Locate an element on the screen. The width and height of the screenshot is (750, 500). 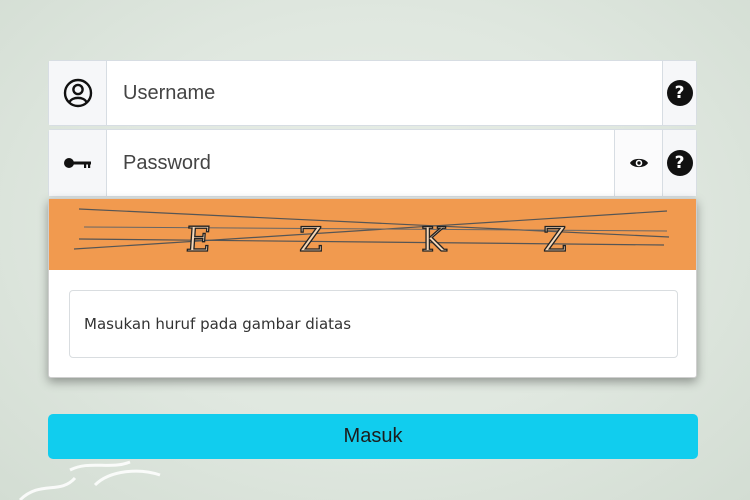
captcha-image: E Z K Z is located at coordinates (372, 234).